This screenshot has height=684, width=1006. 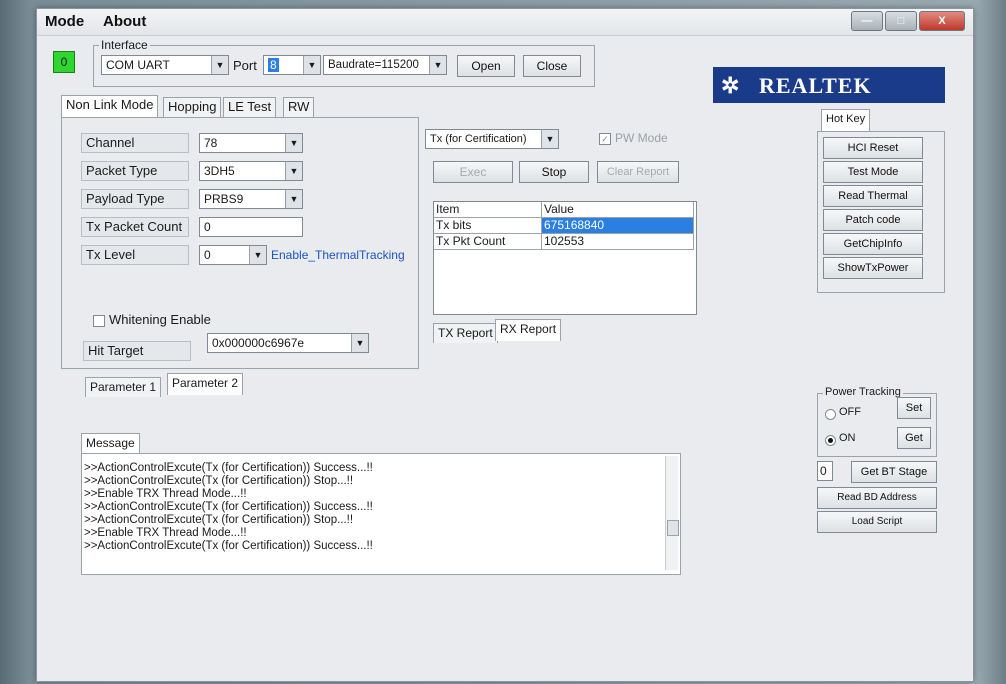 What do you see at coordinates (638, 172) in the screenshot?
I see `clear-report-button: Clear Report` at bounding box center [638, 172].